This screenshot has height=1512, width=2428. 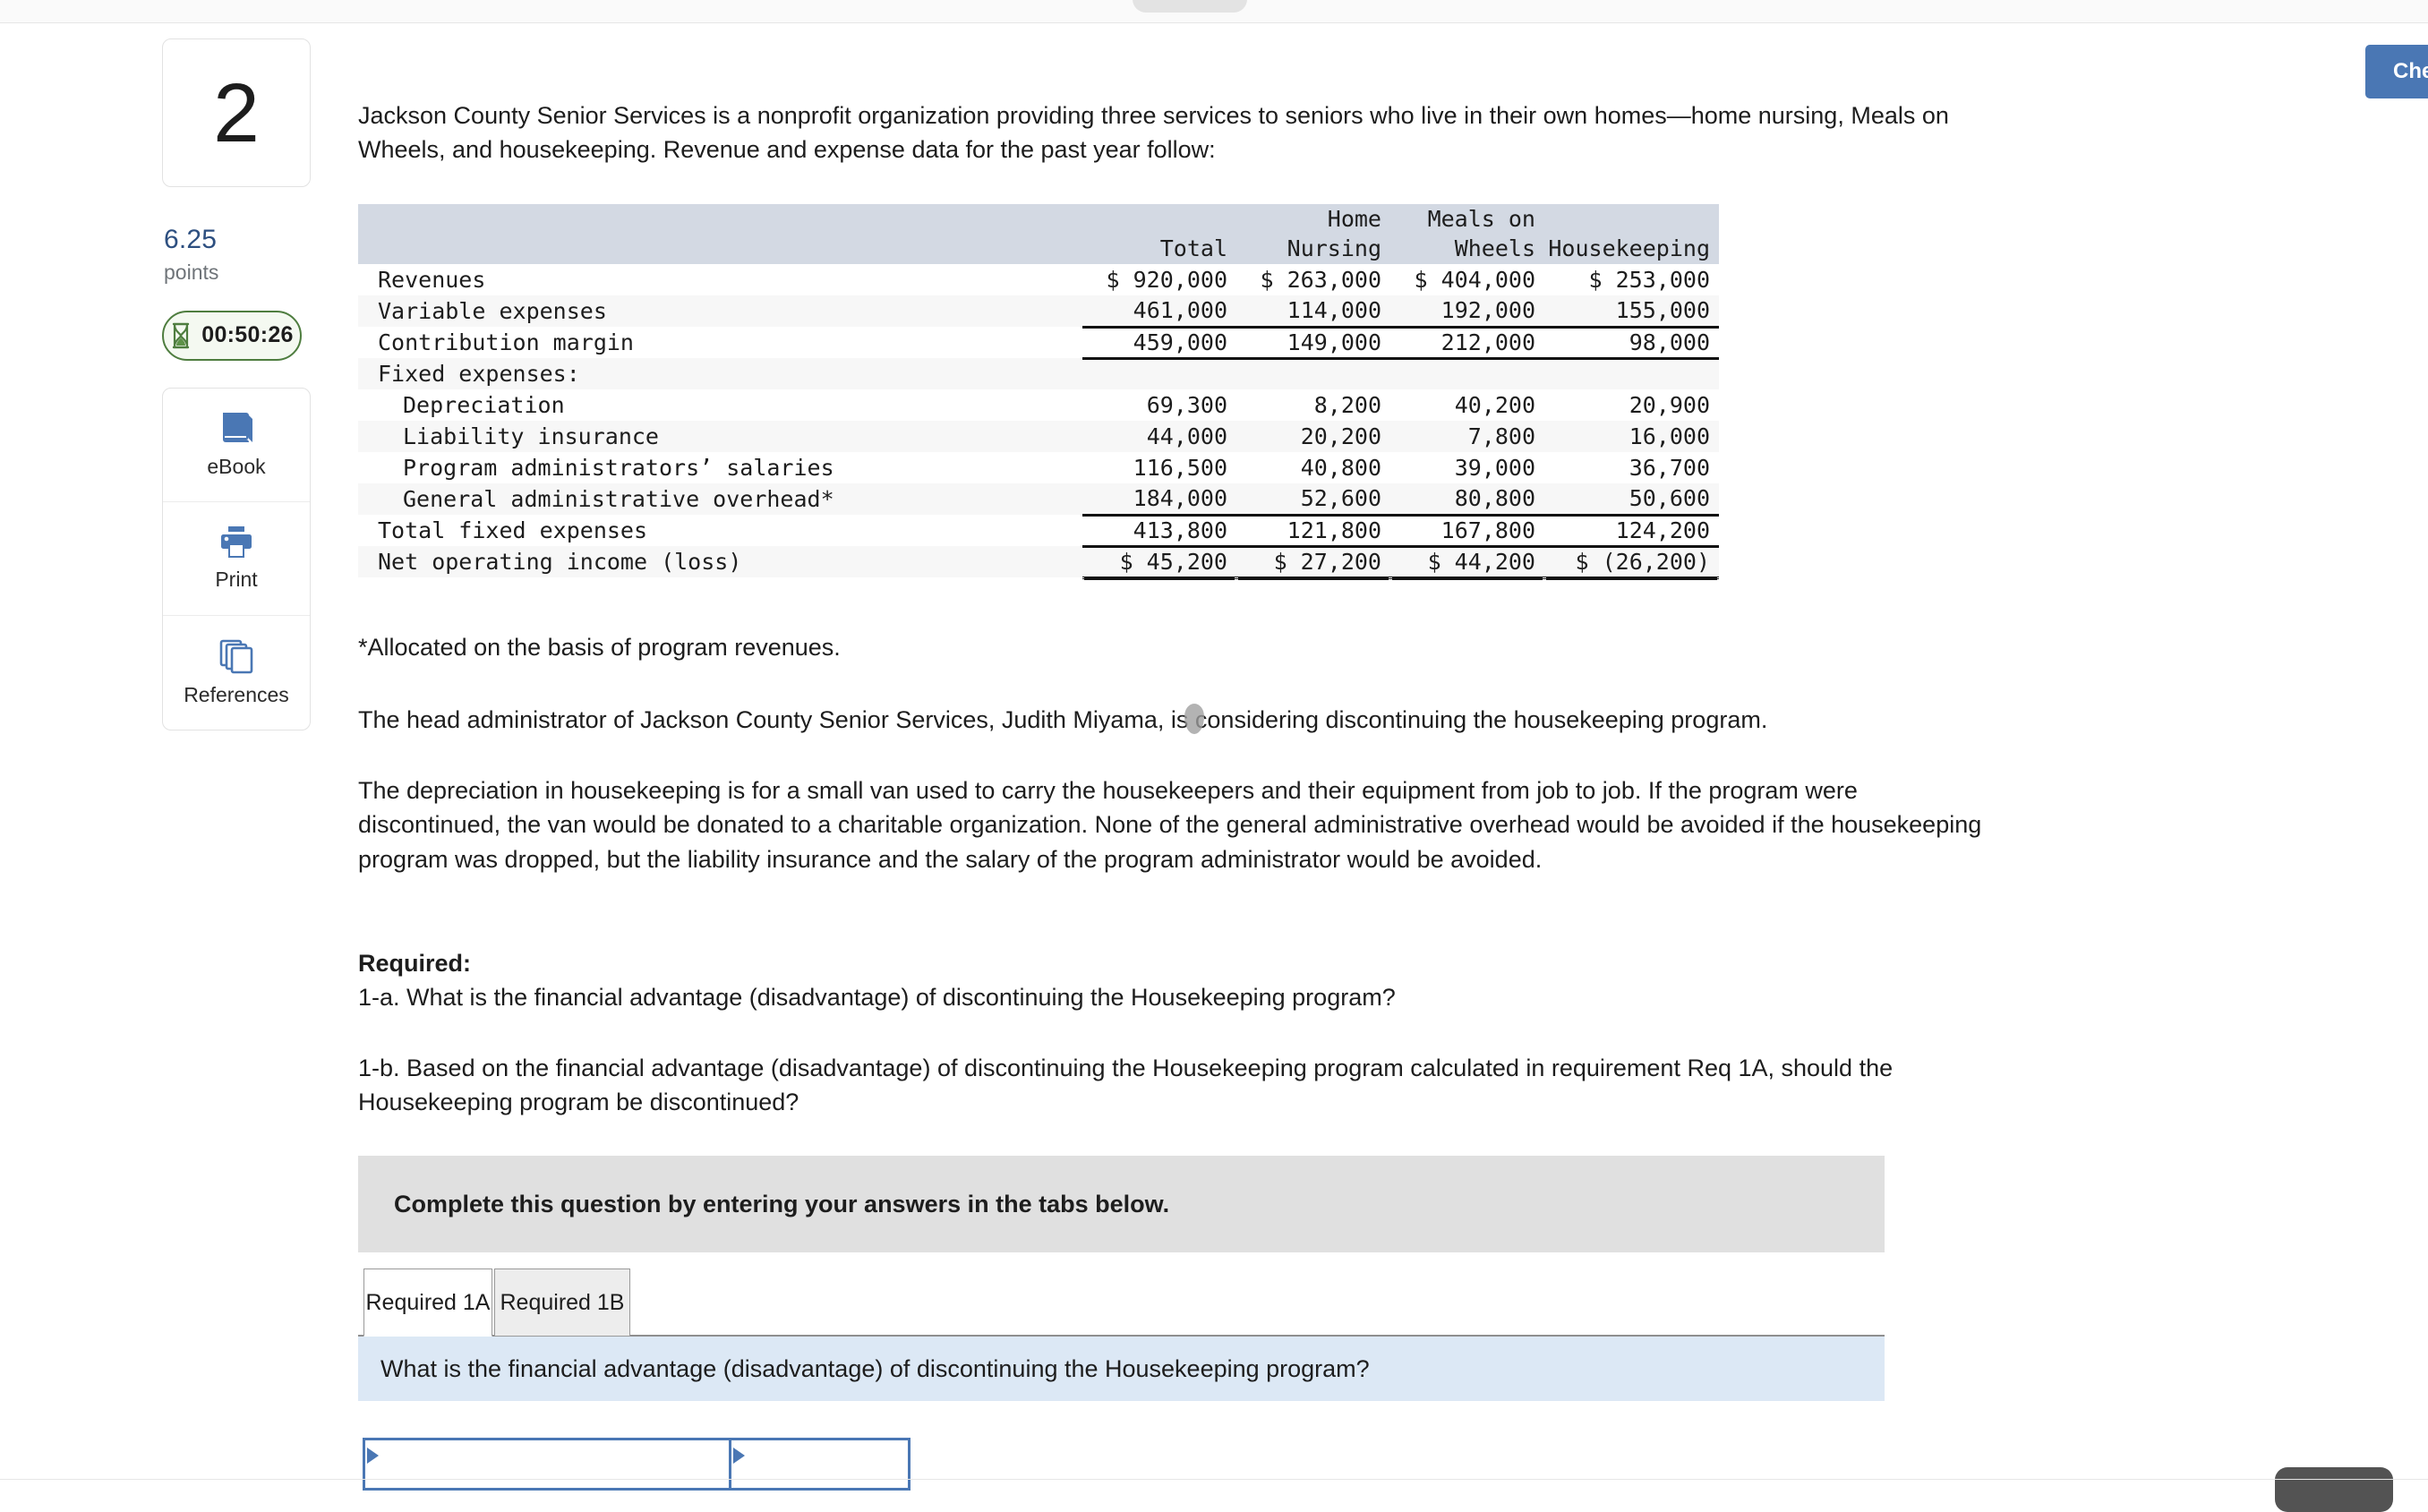 What do you see at coordinates (236, 656) in the screenshot?
I see `references-icon` at bounding box center [236, 656].